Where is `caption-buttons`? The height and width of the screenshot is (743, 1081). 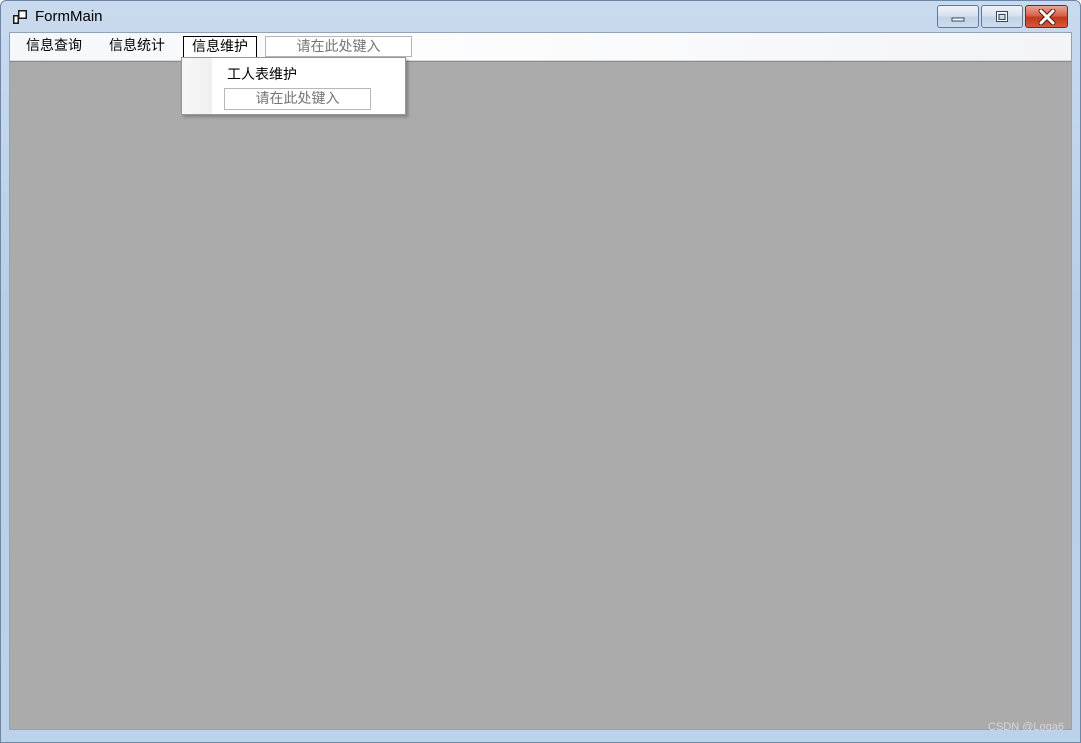
caption-buttons is located at coordinates (1001, 16).